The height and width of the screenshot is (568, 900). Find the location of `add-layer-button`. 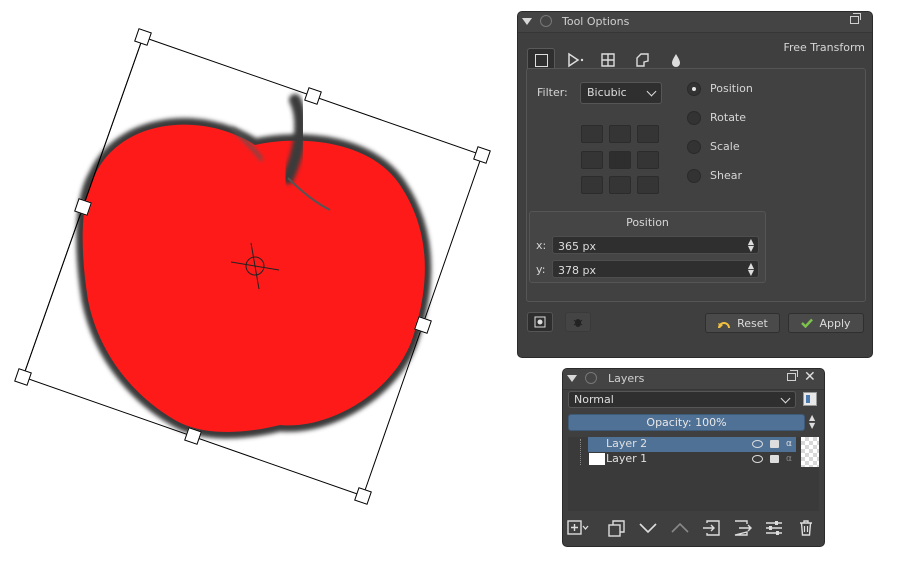

add-layer-button is located at coordinates (578, 528).